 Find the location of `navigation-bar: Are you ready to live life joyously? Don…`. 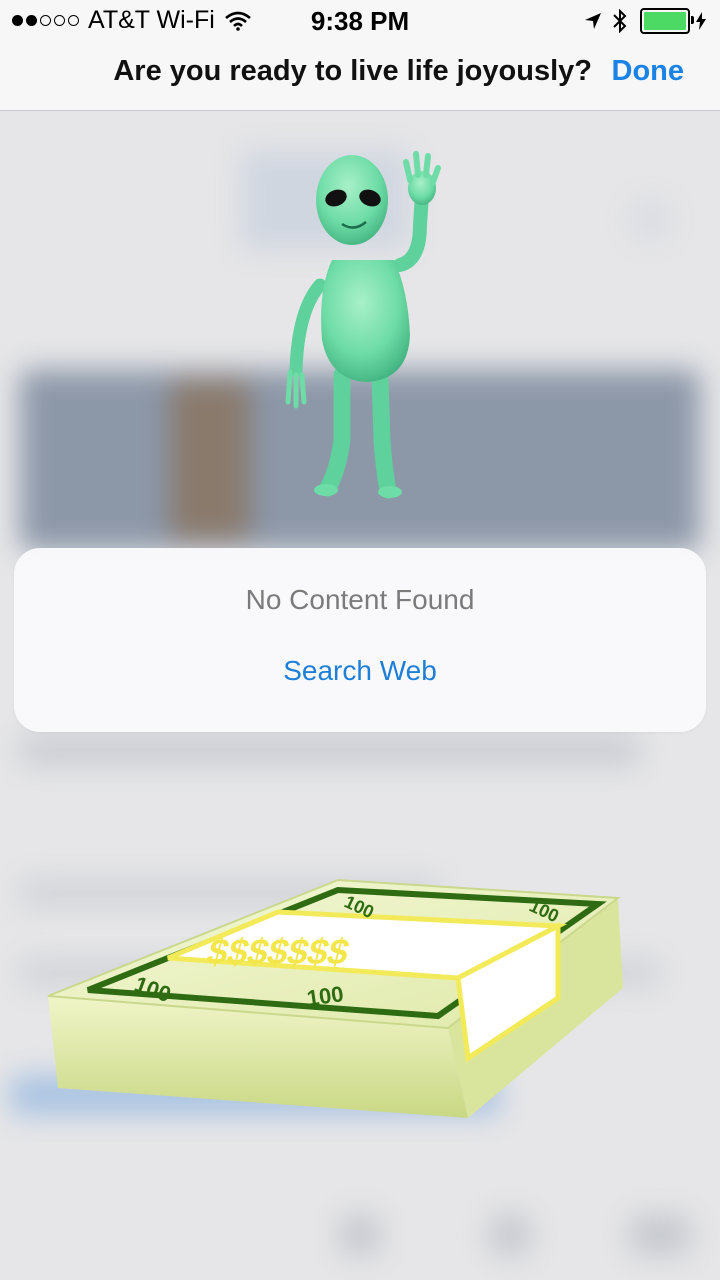

navigation-bar: Are you ready to live life joyously? Don… is located at coordinates (360, 75).